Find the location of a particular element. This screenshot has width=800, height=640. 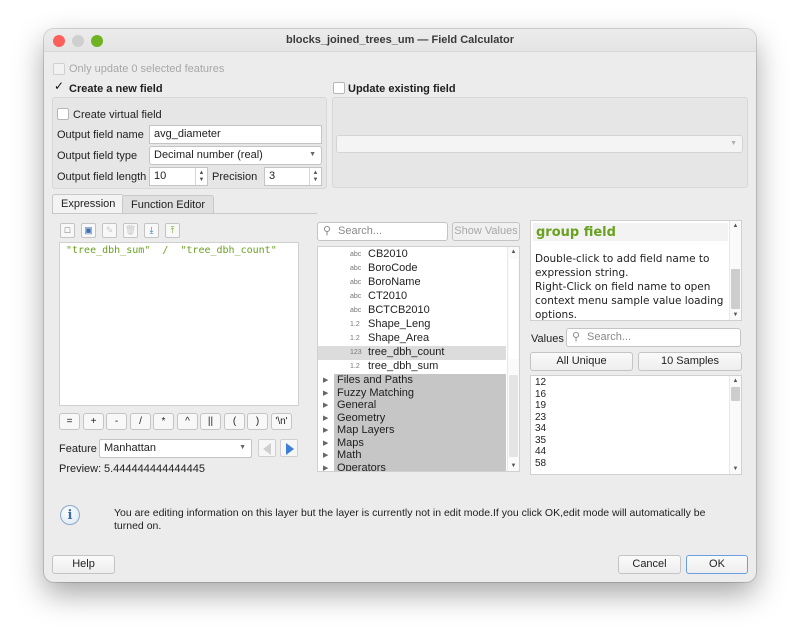

create-virtual-field-checkbox is located at coordinates (63, 114).